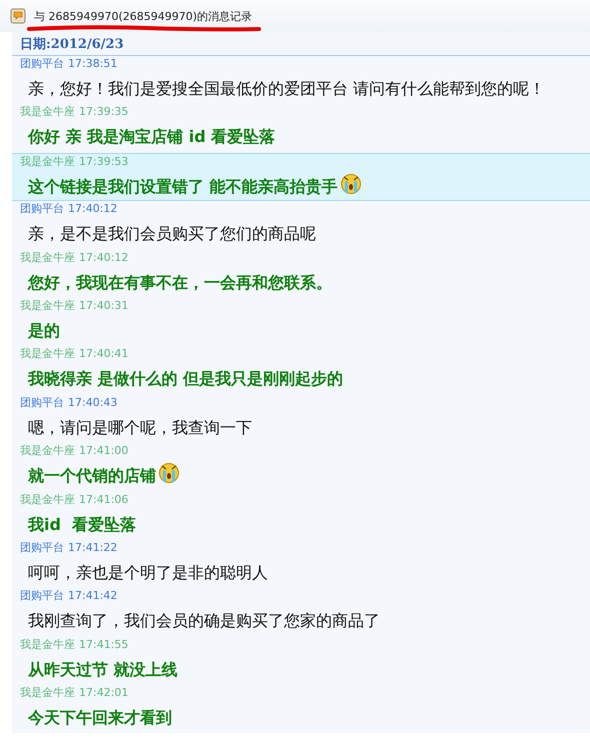  Describe the element at coordinates (301, 467) in the screenshot. I see `message-row: 我是金牛座 17:41:00 就一个代销的店铺` at that location.